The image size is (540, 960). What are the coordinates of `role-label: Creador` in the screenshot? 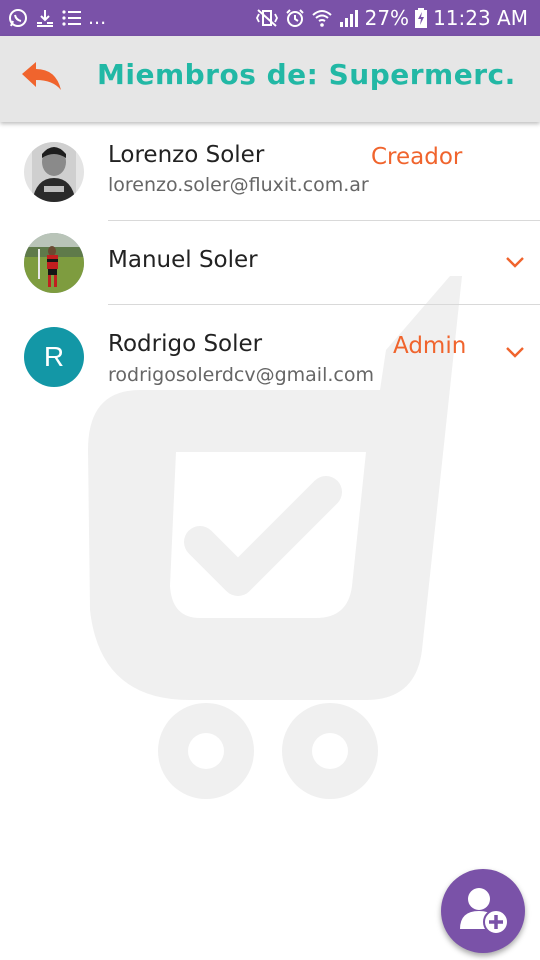 It's located at (417, 157).